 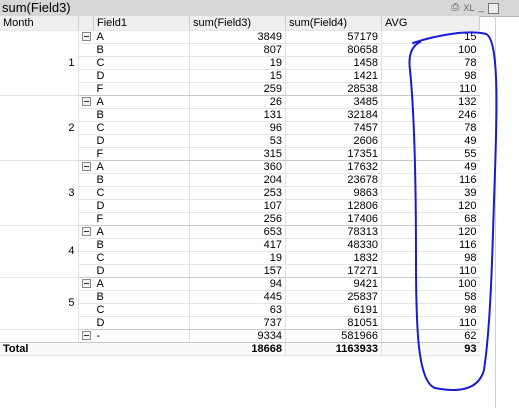 What do you see at coordinates (333, 336) in the screenshot?
I see `sum-field4-cell: 581966` at bounding box center [333, 336].